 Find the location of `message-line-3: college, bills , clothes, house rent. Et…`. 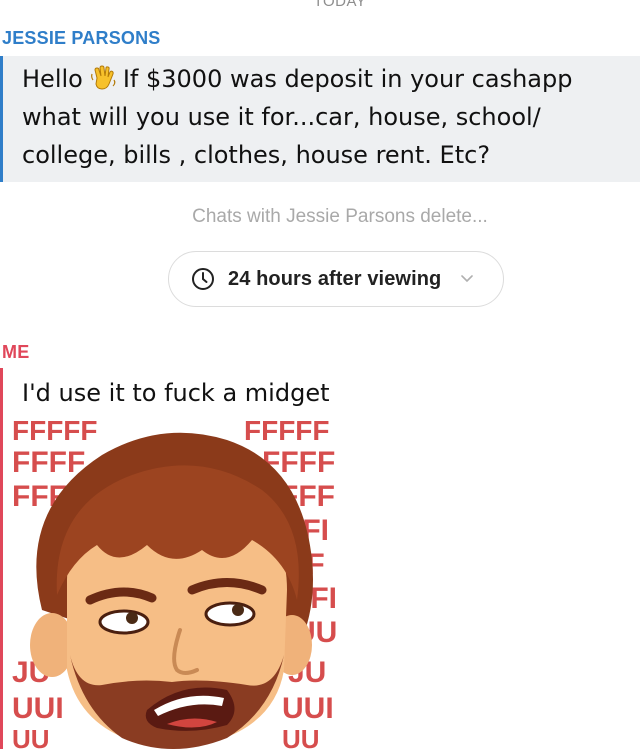

message-line-3: college, bills , clothes, house rent. Et… is located at coordinates (256, 155).